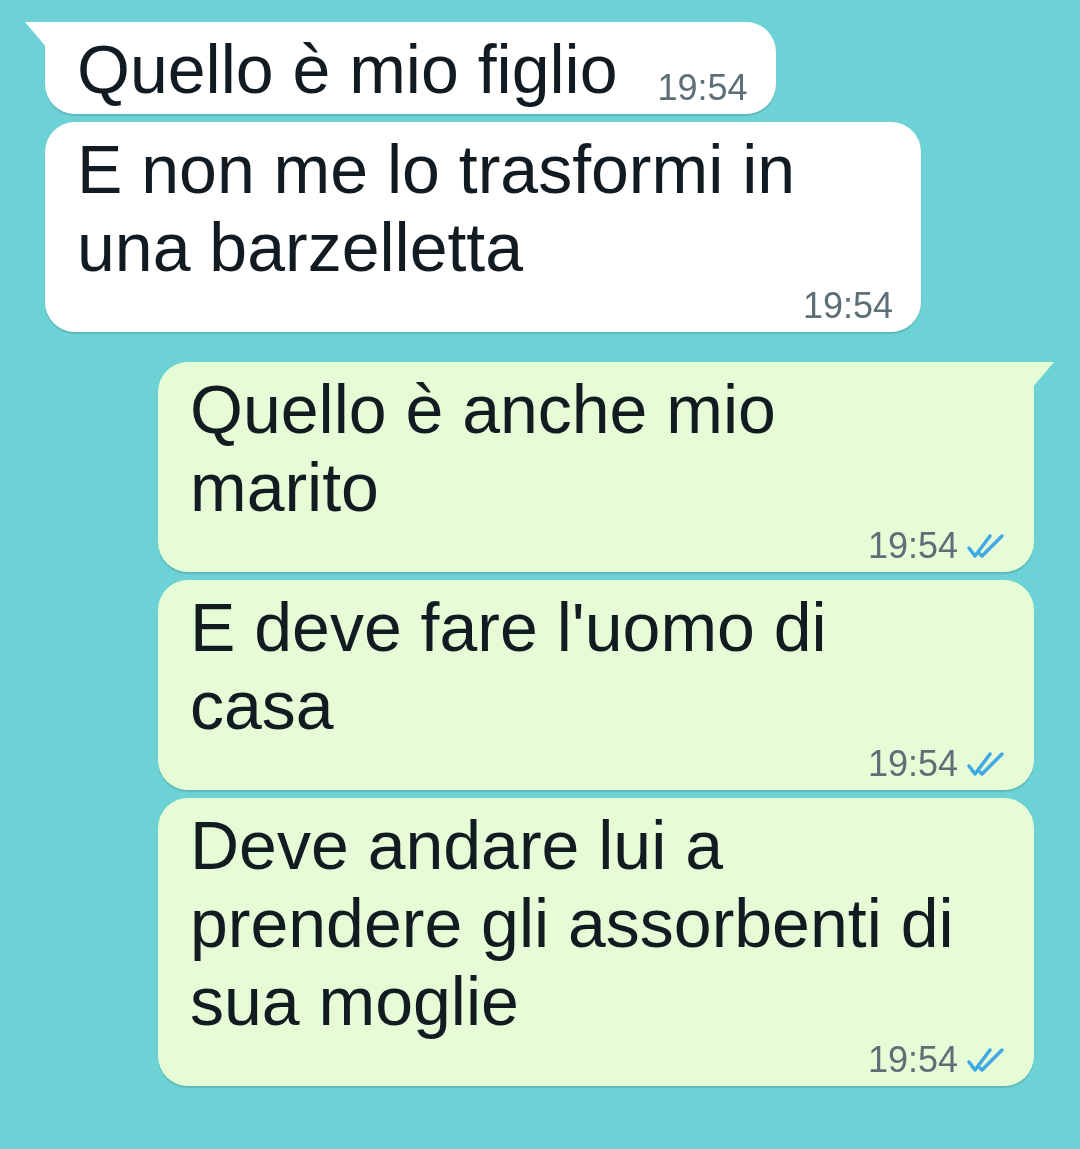 The width and height of the screenshot is (1080, 1149). Describe the element at coordinates (572, 923) in the screenshot. I see `message-text: Deve andare lui a prendere gli assorbenti di sua moglie` at that location.